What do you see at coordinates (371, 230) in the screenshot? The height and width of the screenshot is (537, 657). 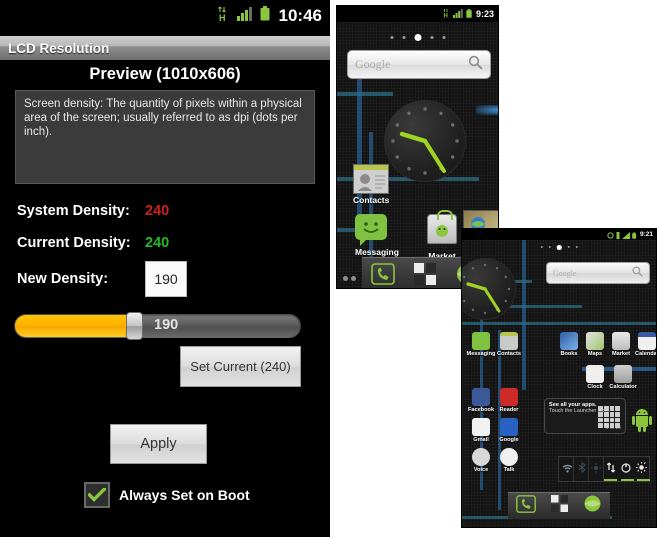 I see `messaging-icon` at bounding box center [371, 230].